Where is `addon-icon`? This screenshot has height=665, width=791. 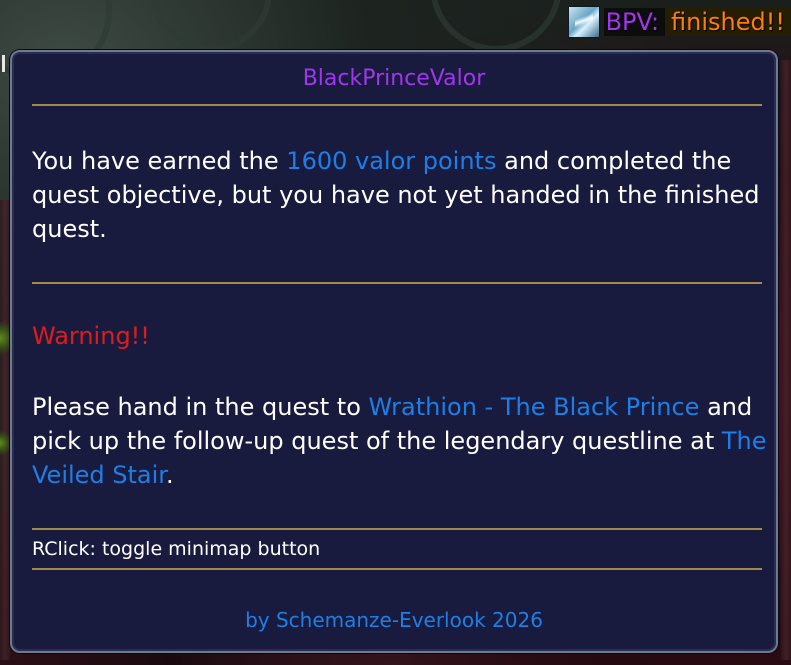
addon-icon is located at coordinates (583, 22).